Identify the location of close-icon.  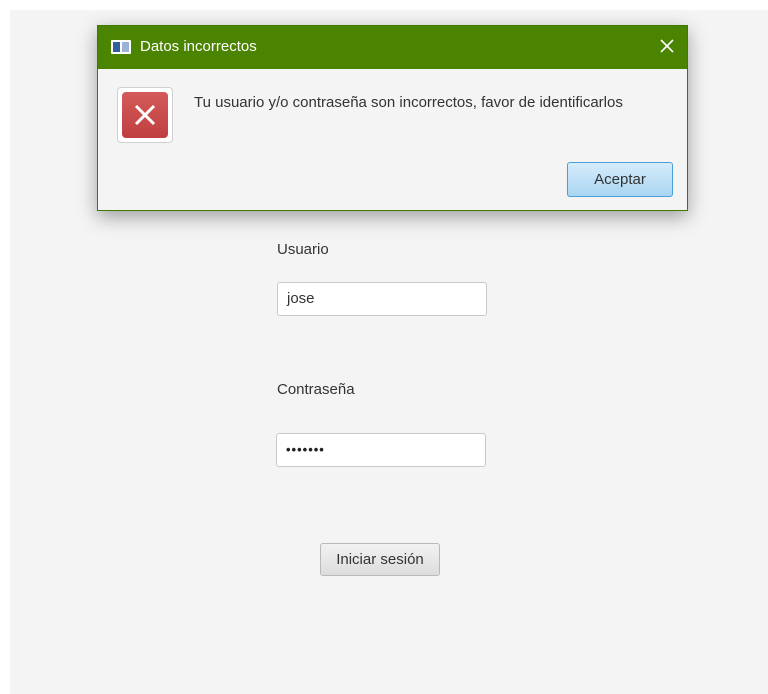
(667, 46).